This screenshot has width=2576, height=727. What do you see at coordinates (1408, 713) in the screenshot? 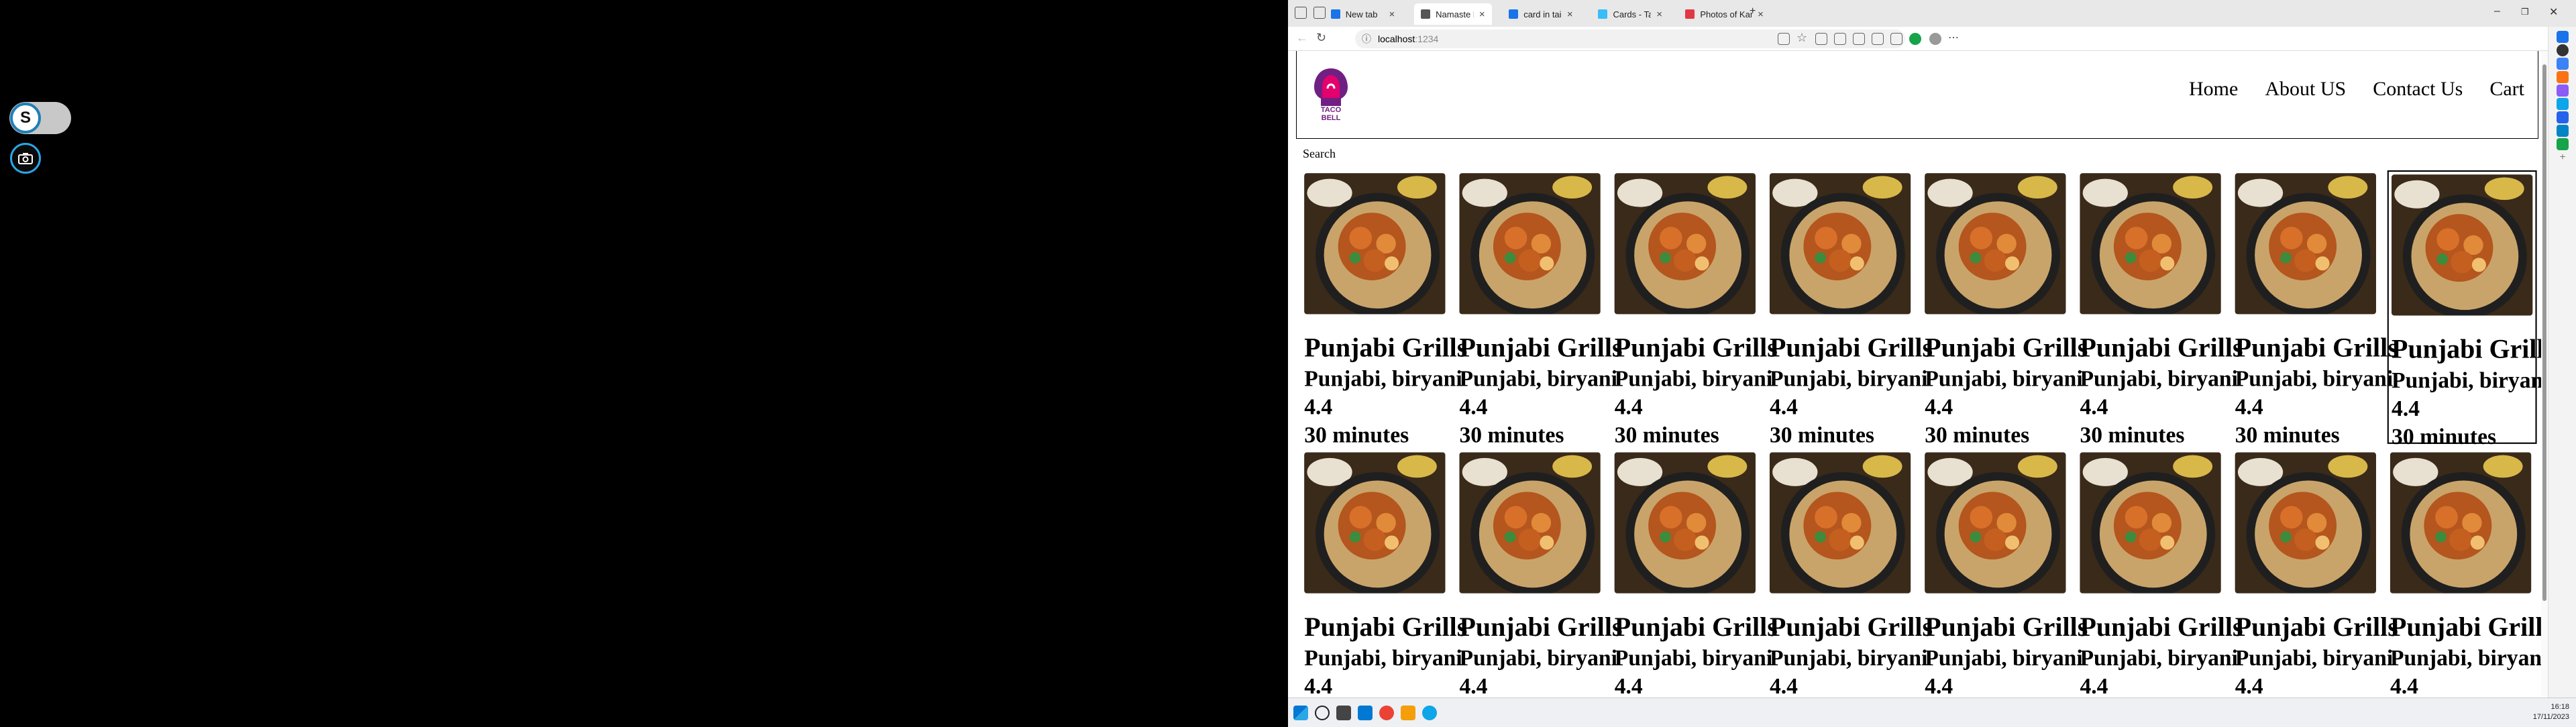
I see `file-explorer-icon` at bounding box center [1408, 713].